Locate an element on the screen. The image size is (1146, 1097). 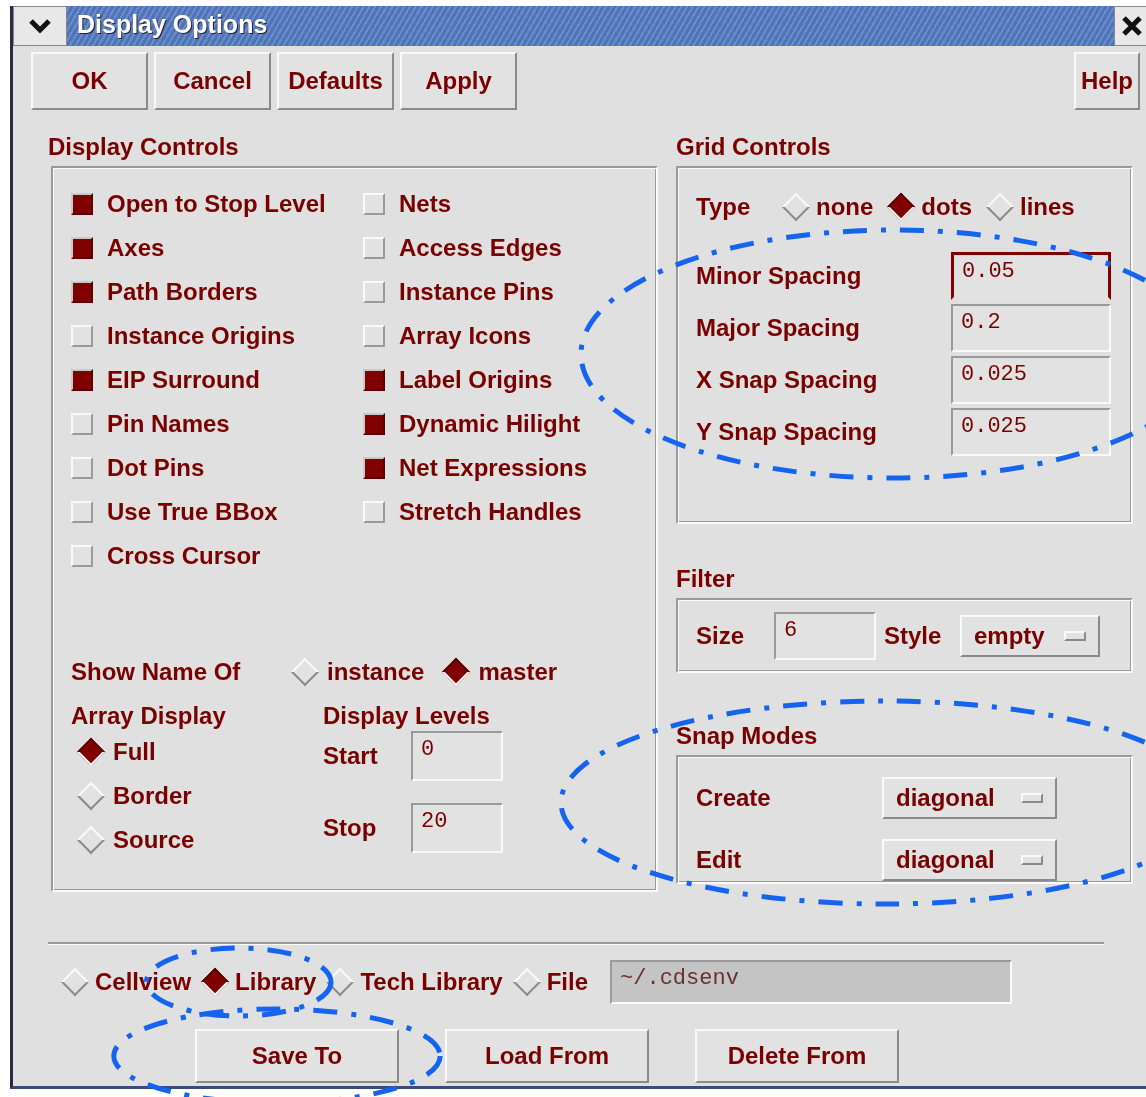
dropdown: empty is located at coordinates (1030, 635).